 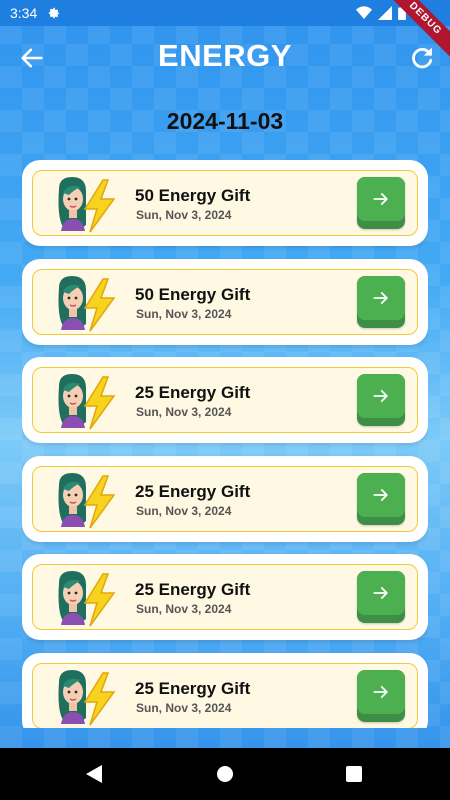 What do you see at coordinates (364, 12) in the screenshot?
I see `wifi-icon` at bounding box center [364, 12].